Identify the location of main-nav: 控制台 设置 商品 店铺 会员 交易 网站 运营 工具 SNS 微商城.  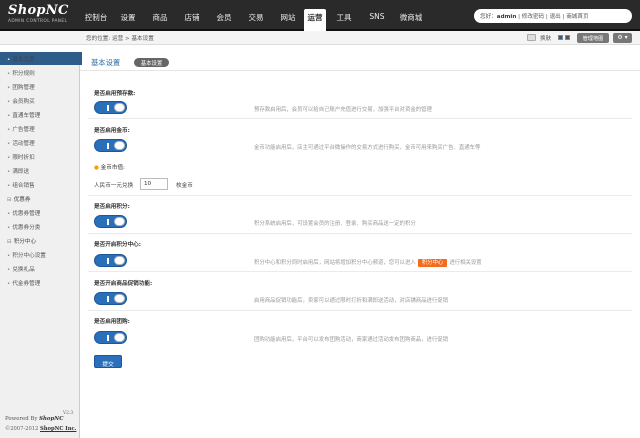
(255, 20).